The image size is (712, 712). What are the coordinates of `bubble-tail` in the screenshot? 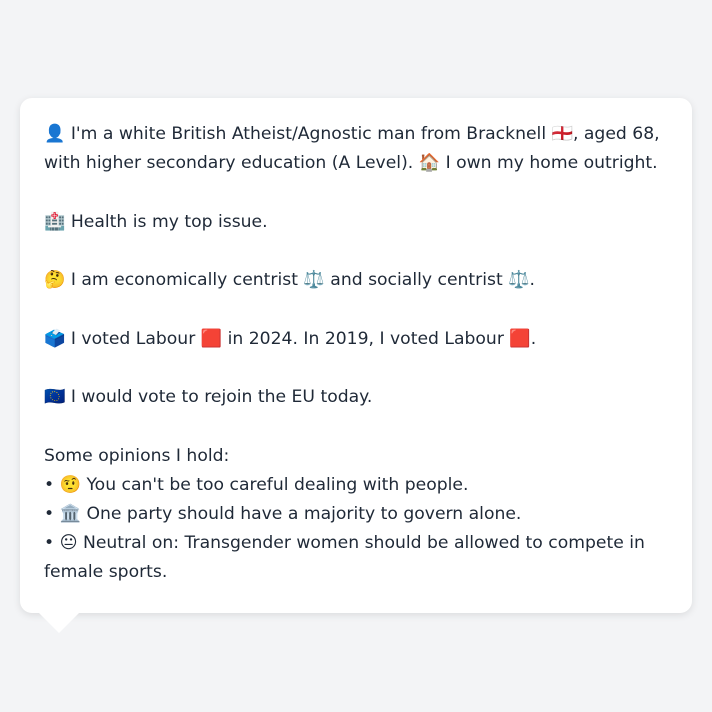 It's located at (59, 622).